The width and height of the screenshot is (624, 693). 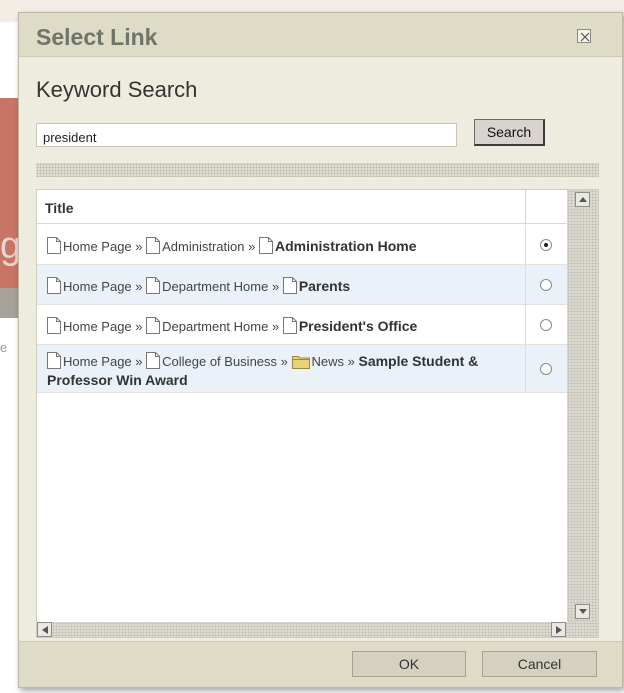 What do you see at coordinates (317, 170) in the screenshot?
I see `separator-bar` at bounding box center [317, 170].